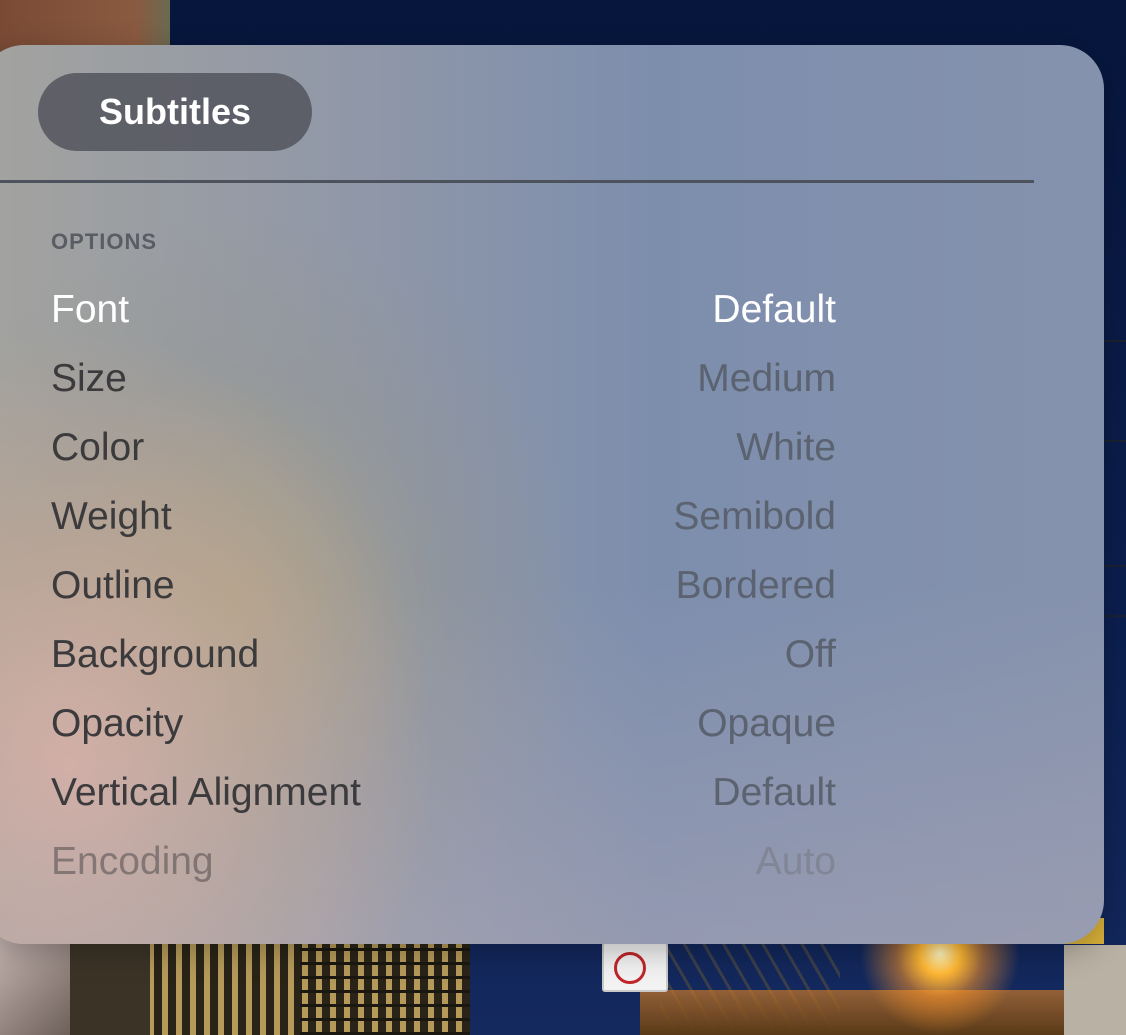  Describe the element at coordinates (810, 654) in the screenshot. I see `option-value: Off` at that location.